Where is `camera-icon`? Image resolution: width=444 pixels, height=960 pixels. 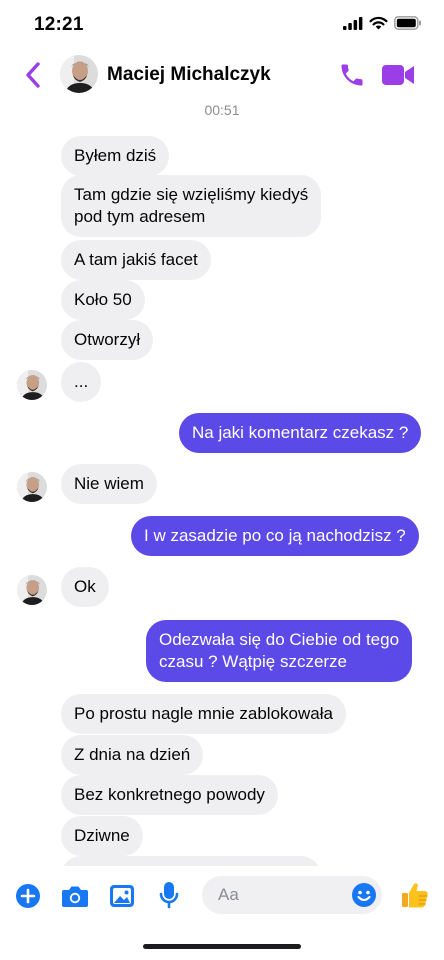 camera-icon is located at coordinates (75, 896).